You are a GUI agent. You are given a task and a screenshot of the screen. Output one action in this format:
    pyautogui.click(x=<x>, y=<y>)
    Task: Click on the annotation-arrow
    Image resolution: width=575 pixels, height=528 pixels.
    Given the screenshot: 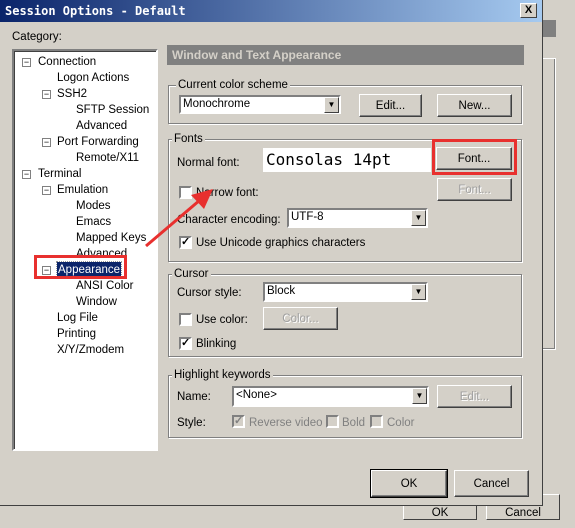 What is the action you would take?
    pyautogui.click(x=179, y=218)
    